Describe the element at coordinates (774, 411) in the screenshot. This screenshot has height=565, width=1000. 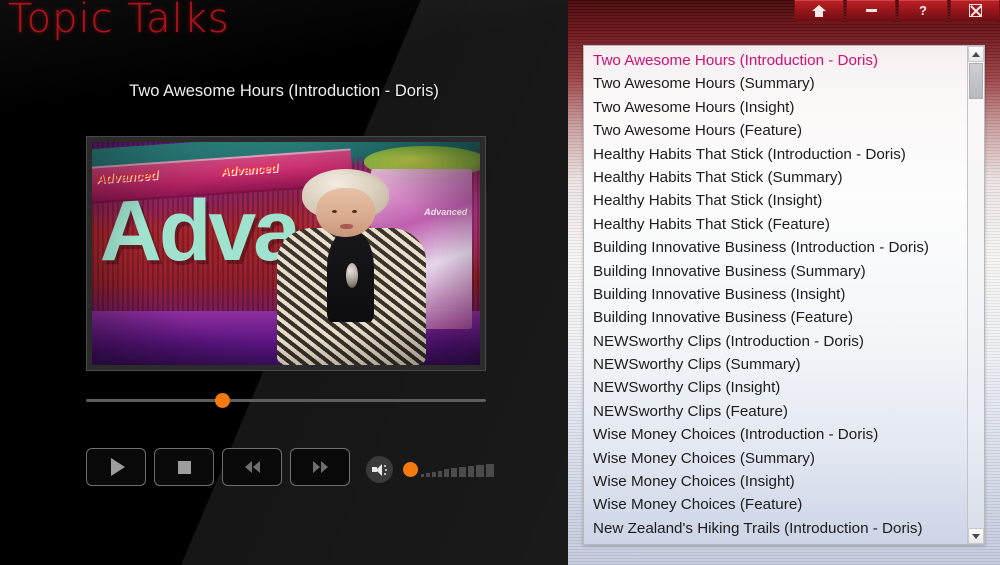
I see `playlist-item: NEWSworthy Clips (Feature)` at that location.